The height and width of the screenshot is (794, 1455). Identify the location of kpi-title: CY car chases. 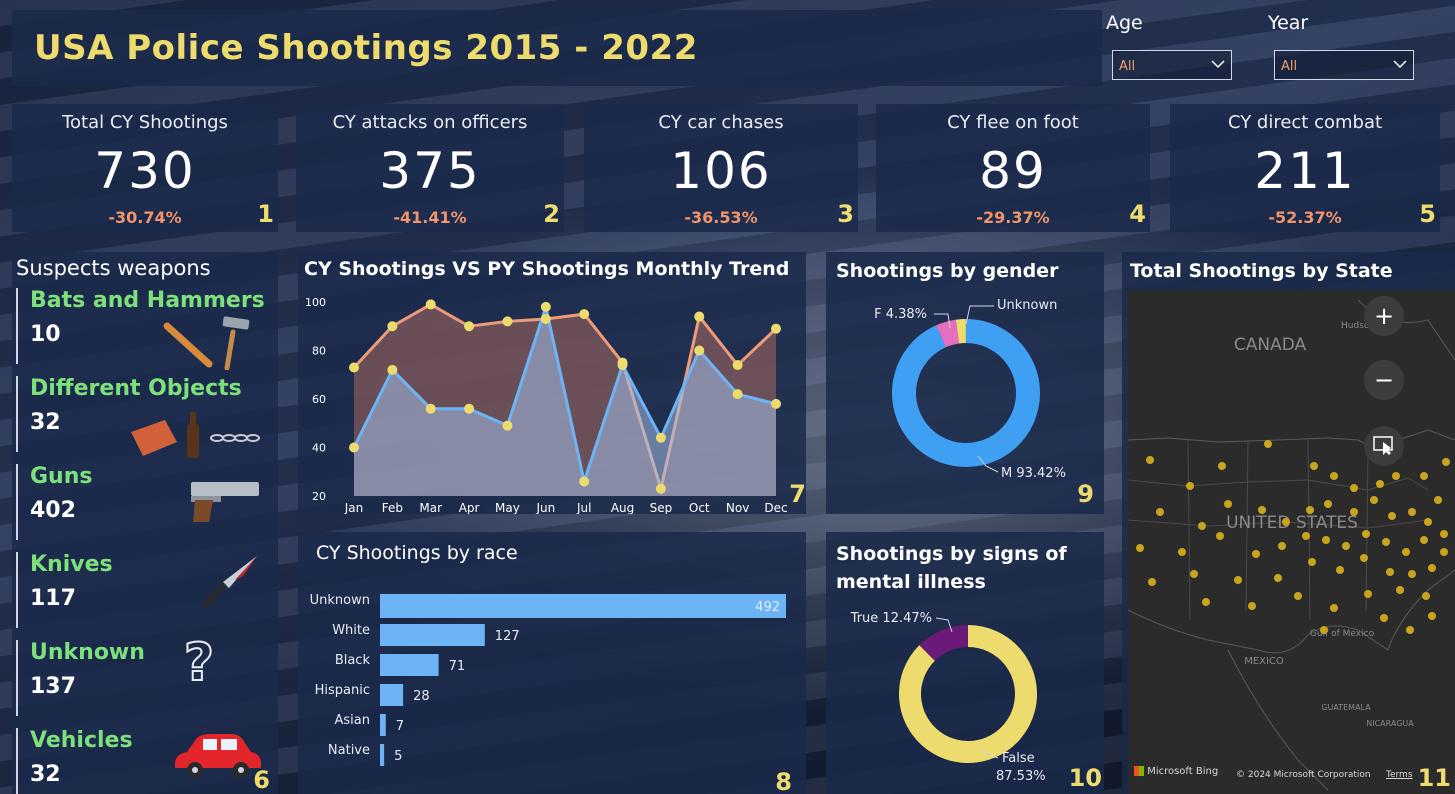
(721, 122).